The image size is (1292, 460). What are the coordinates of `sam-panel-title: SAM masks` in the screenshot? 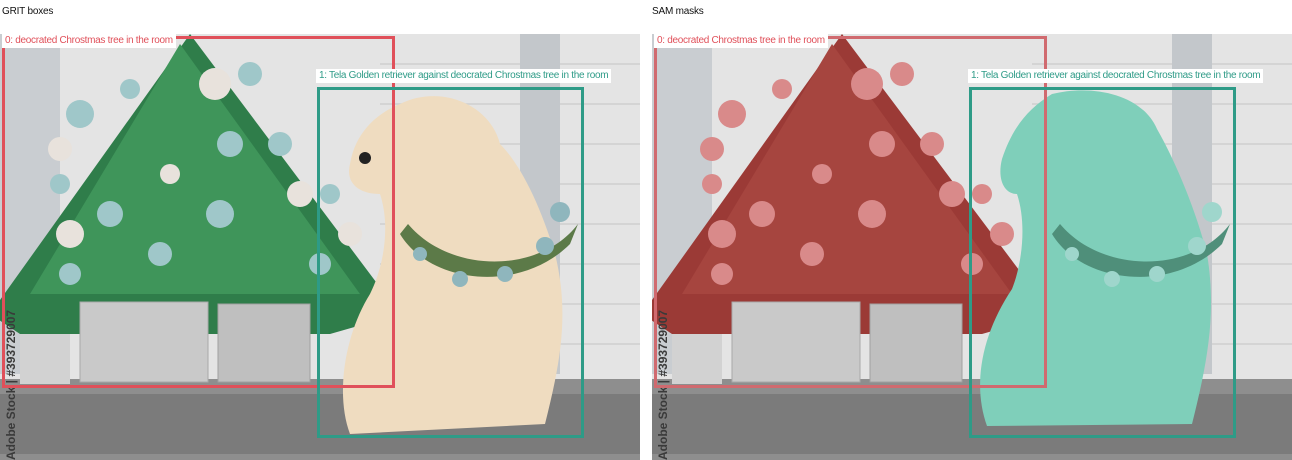 It's located at (678, 11).